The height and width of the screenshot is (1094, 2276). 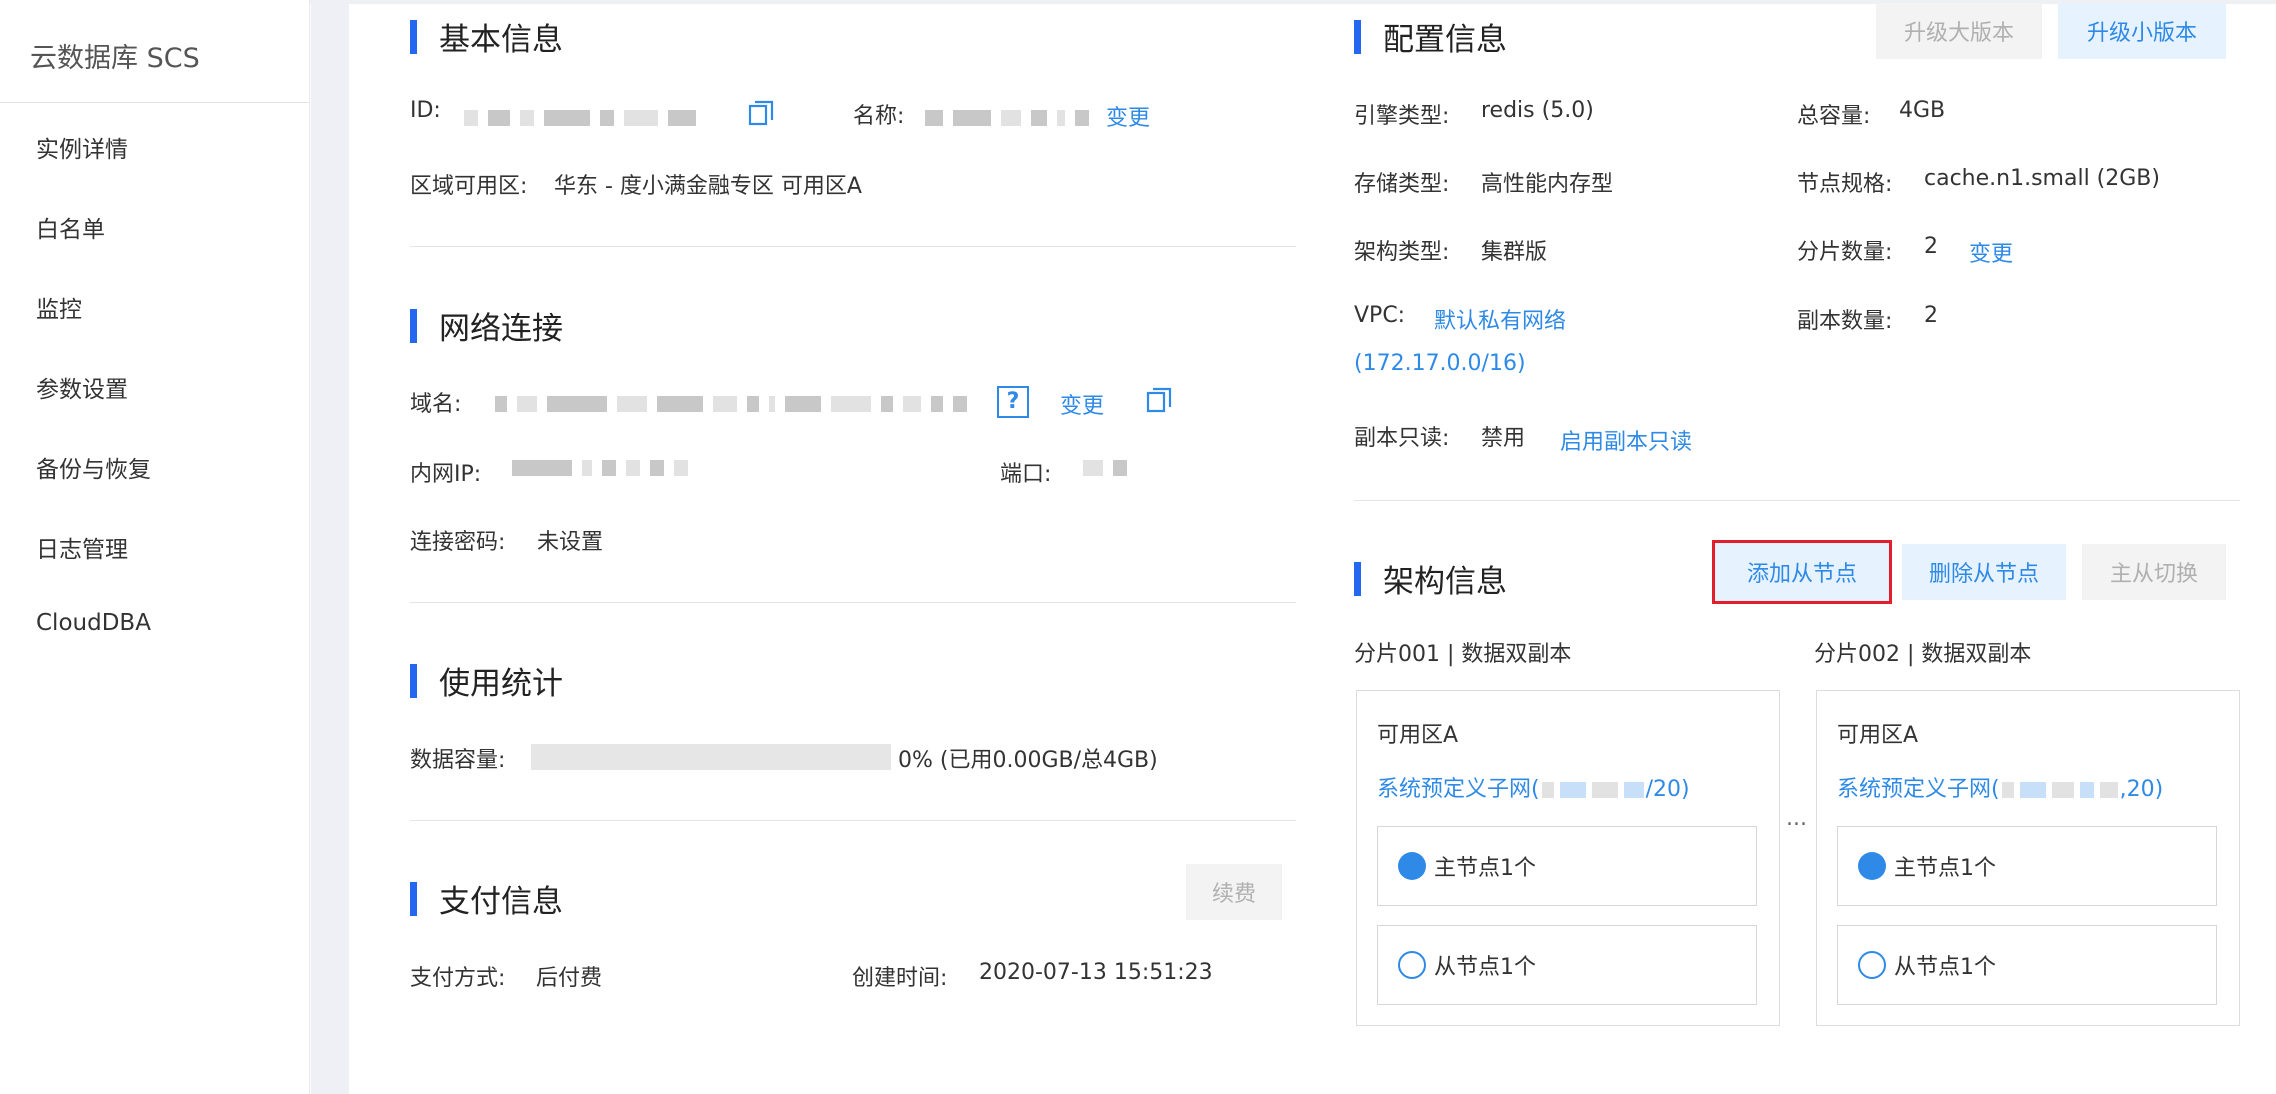 What do you see at coordinates (469, 186) in the screenshot?
I see `zone-label: 区域可用区:` at bounding box center [469, 186].